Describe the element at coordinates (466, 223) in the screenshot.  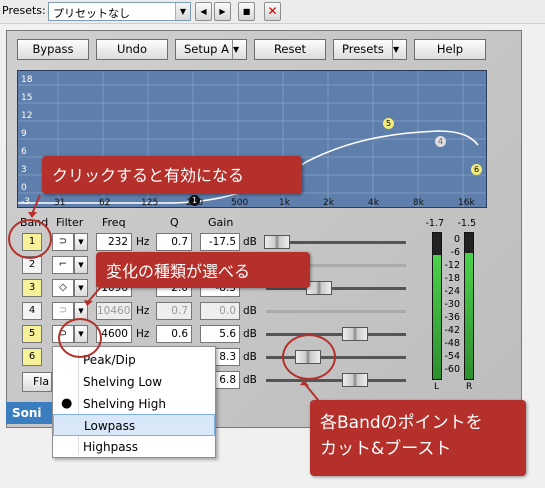
I see `right-peak-readout: -1.5` at that location.